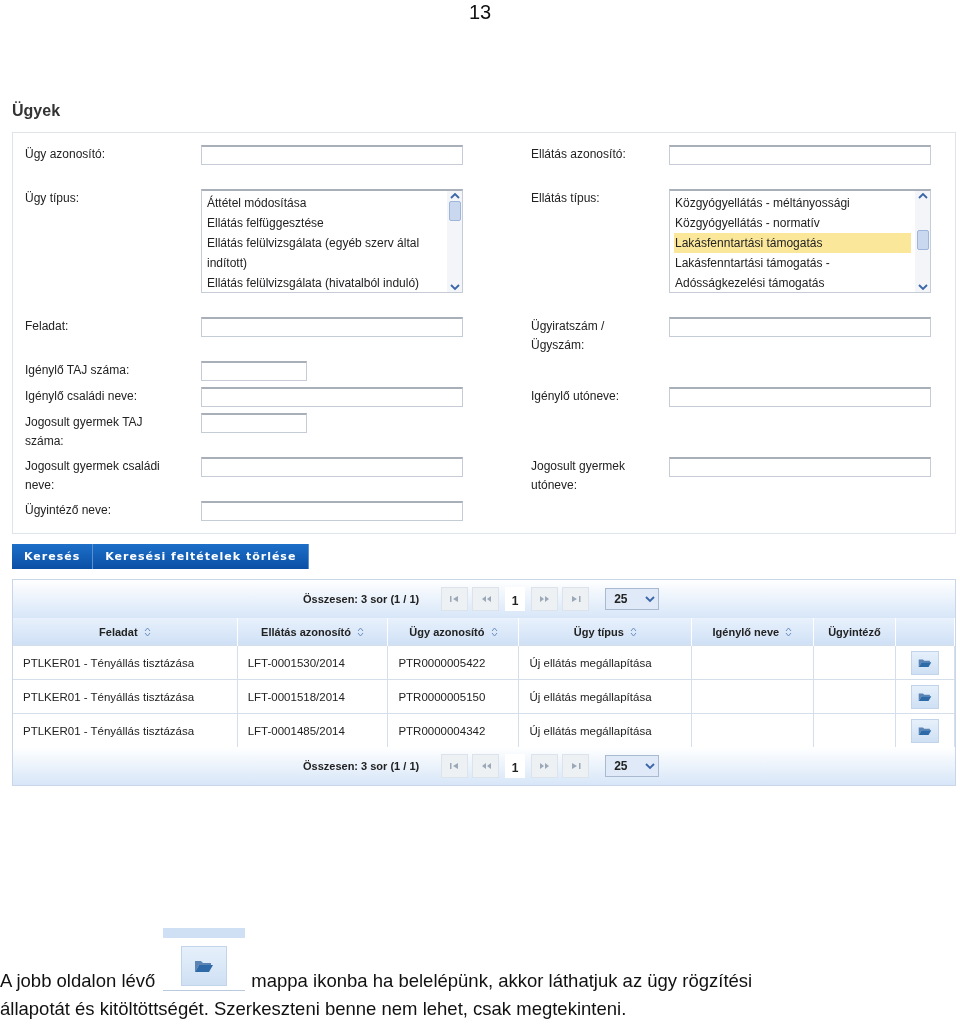  What do you see at coordinates (854, 632) in the screenshot?
I see `column-header: Ügyintéző` at bounding box center [854, 632].